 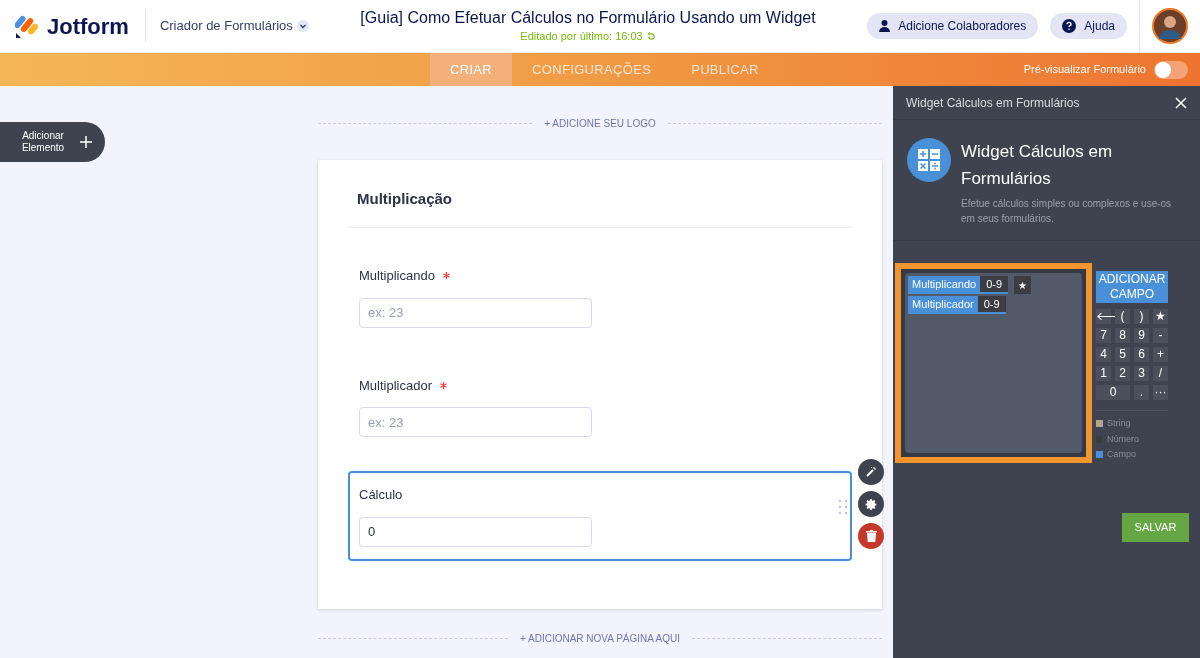 What do you see at coordinates (234, 26) in the screenshot?
I see `builder-menu: Criador de Formulários` at bounding box center [234, 26].